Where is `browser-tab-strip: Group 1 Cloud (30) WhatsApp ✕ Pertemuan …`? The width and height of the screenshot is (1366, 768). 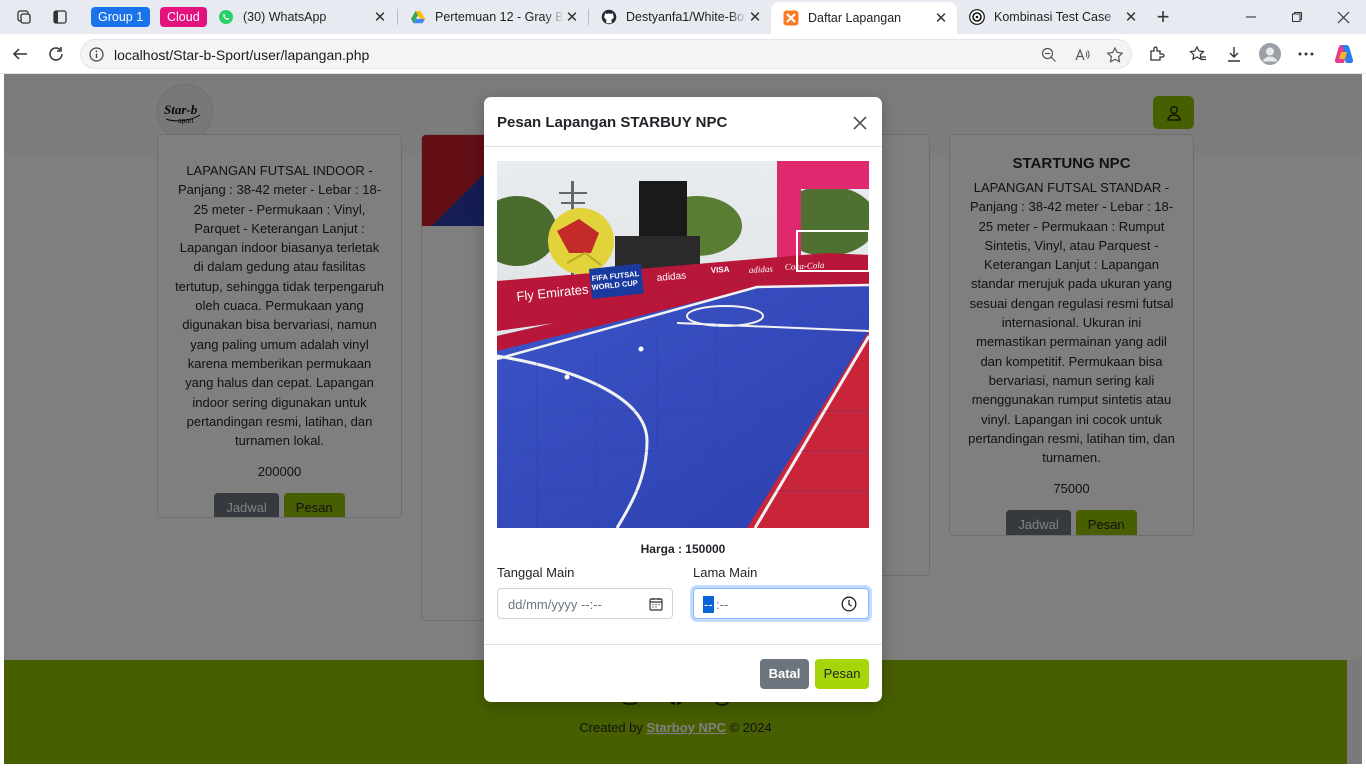 browser-tab-strip: Group 1 Cloud (30) WhatsApp ✕ Pertemuan … is located at coordinates (683, 17).